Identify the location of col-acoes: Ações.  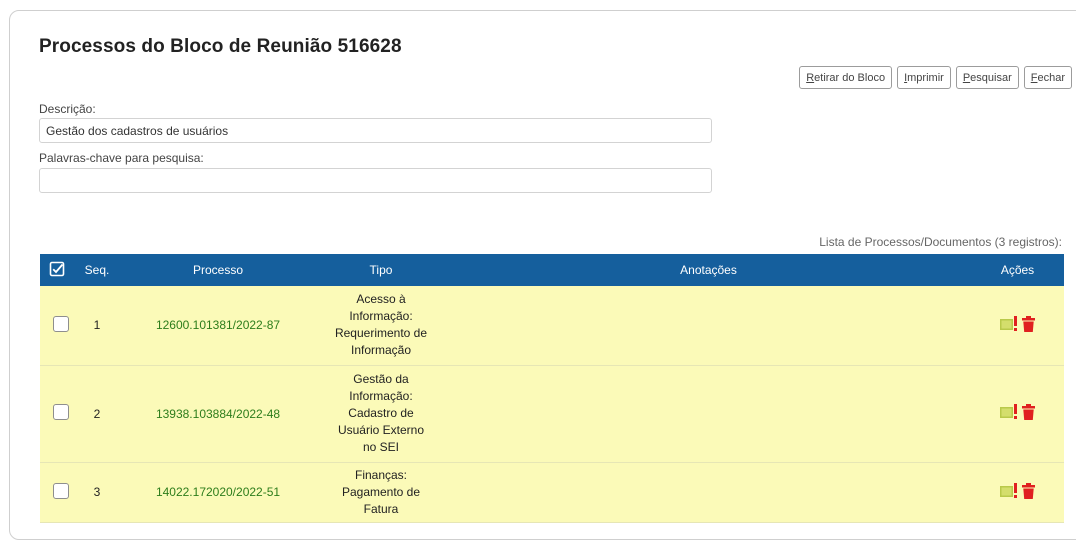
(1017, 270).